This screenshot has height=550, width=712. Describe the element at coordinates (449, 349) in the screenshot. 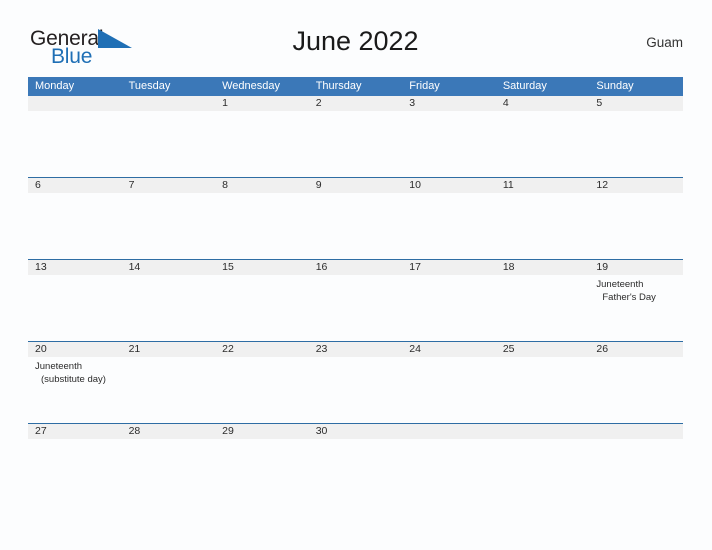

I see `day-number: 24` at that location.